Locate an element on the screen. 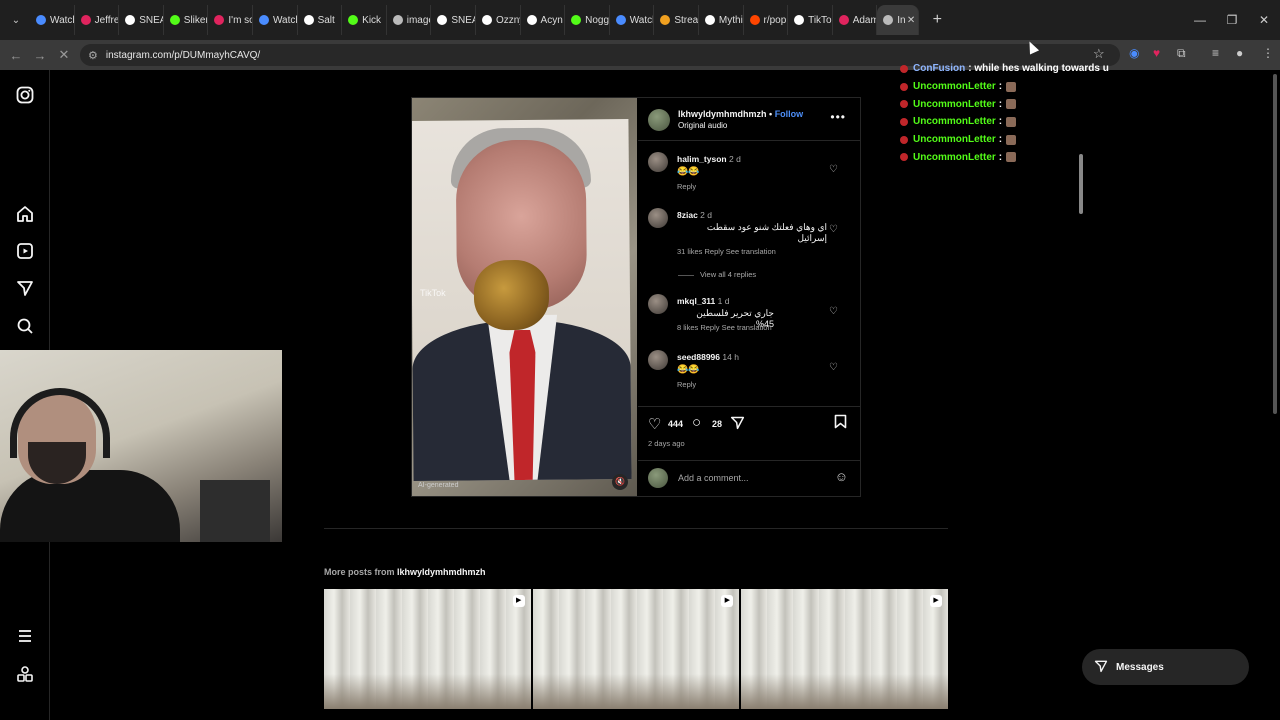  browser-tab: Acyn is located at coordinates (543, 20).